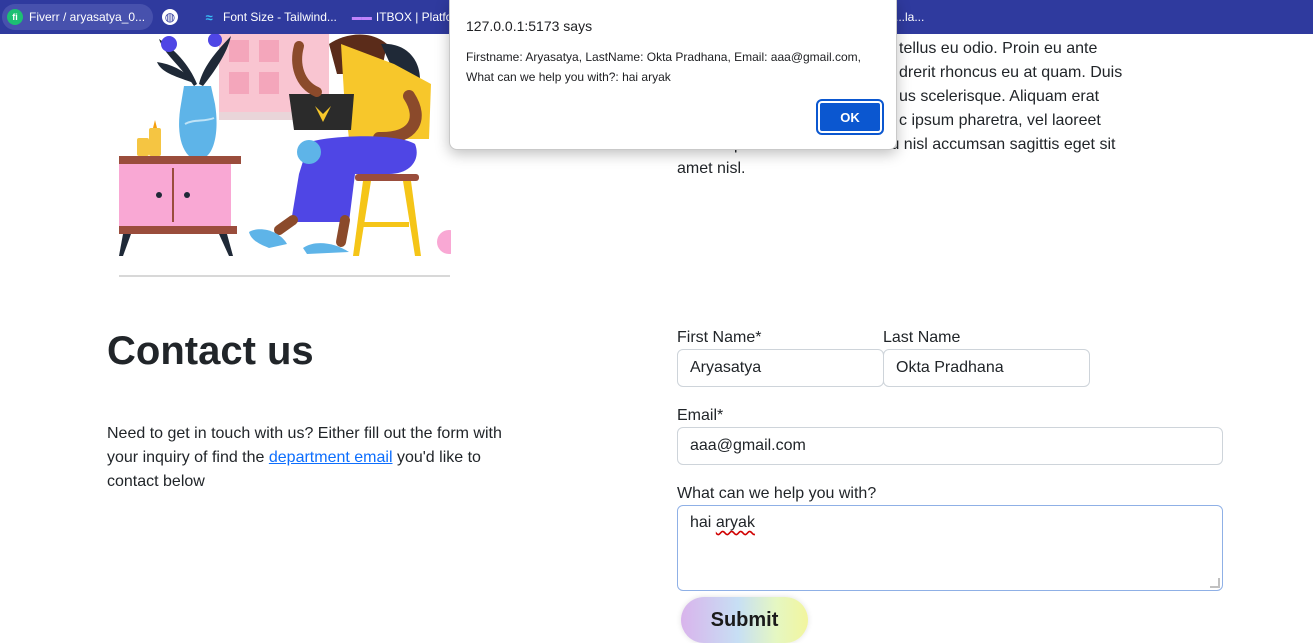 The image size is (1313, 643). I want to click on contact-title: Contact us, so click(210, 351).